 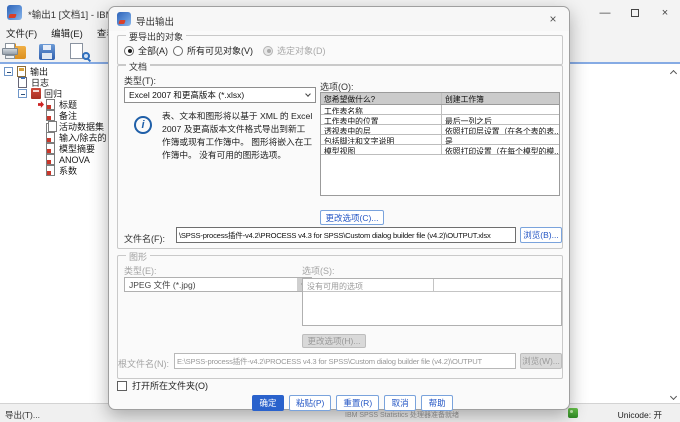 What do you see at coordinates (318, 271) in the screenshot?
I see `graphics-options-label: 选项(S):` at bounding box center [318, 271].